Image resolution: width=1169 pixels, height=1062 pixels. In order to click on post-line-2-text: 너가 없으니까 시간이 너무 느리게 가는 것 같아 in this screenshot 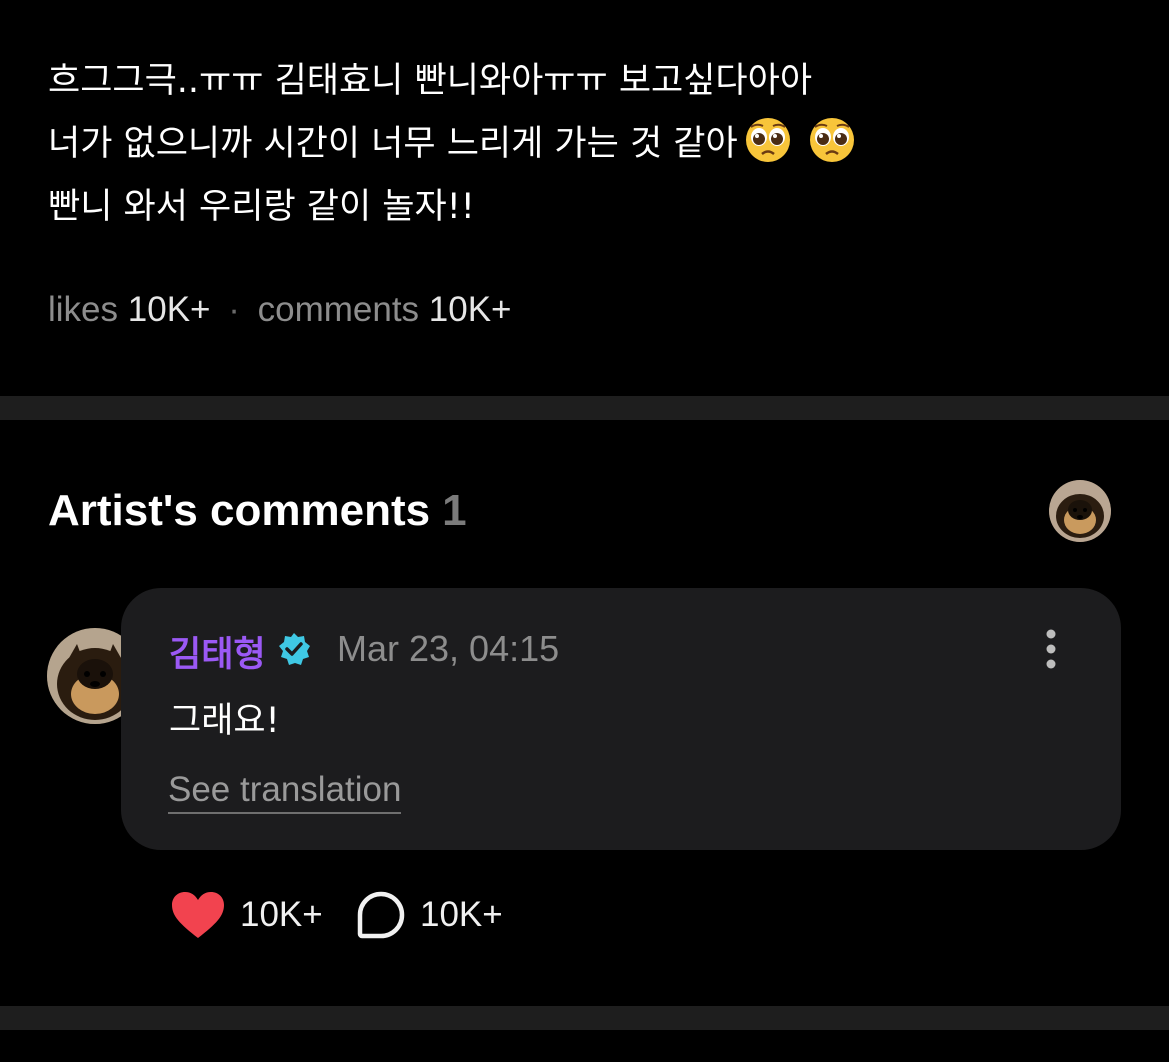, I will do `click(393, 144)`.